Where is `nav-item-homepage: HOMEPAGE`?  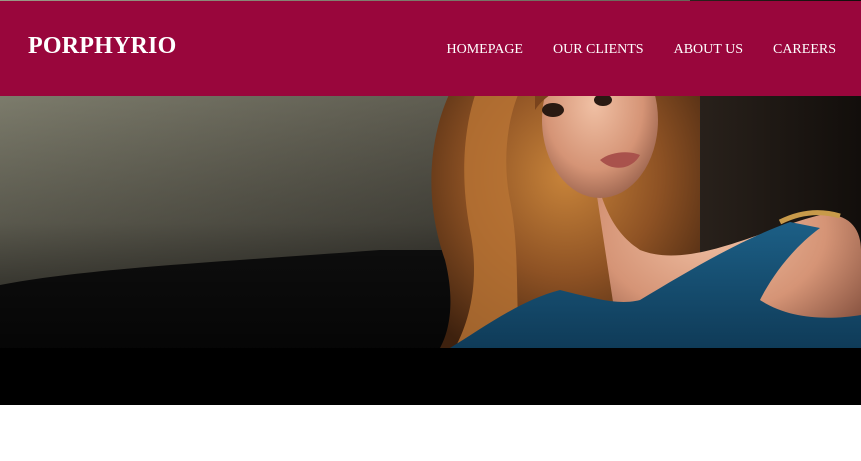 nav-item-homepage: HOMEPAGE is located at coordinates (484, 50).